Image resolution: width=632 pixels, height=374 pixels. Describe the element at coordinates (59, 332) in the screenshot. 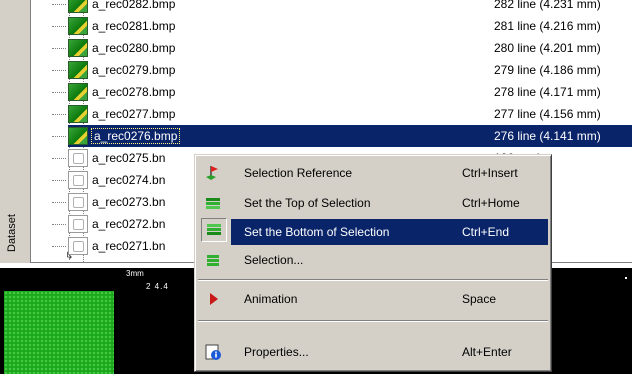

I see `preview-thumbnail` at that location.